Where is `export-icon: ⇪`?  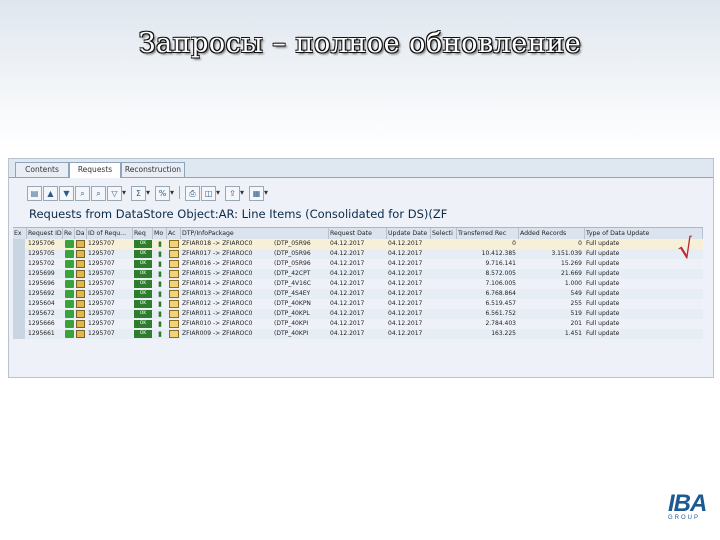 export-icon: ⇪ is located at coordinates (232, 193).